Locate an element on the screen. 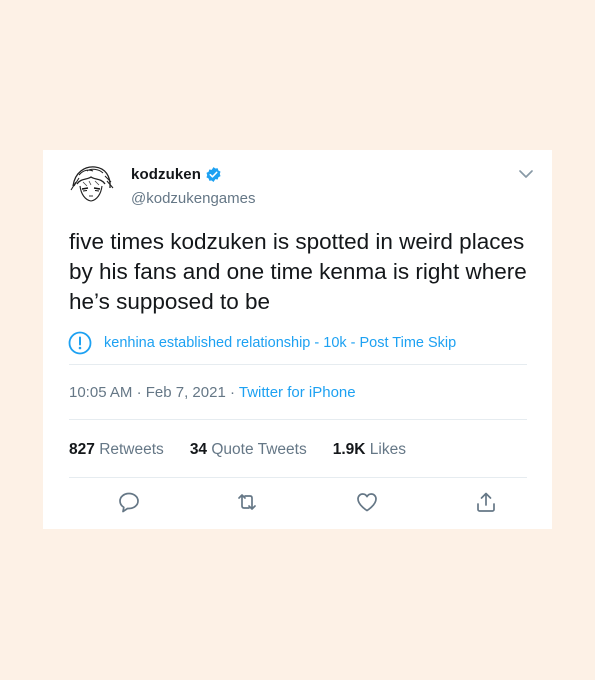 This screenshot has height=680, width=595. author-name-row: kodzuken is located at coordinates (176, 174).